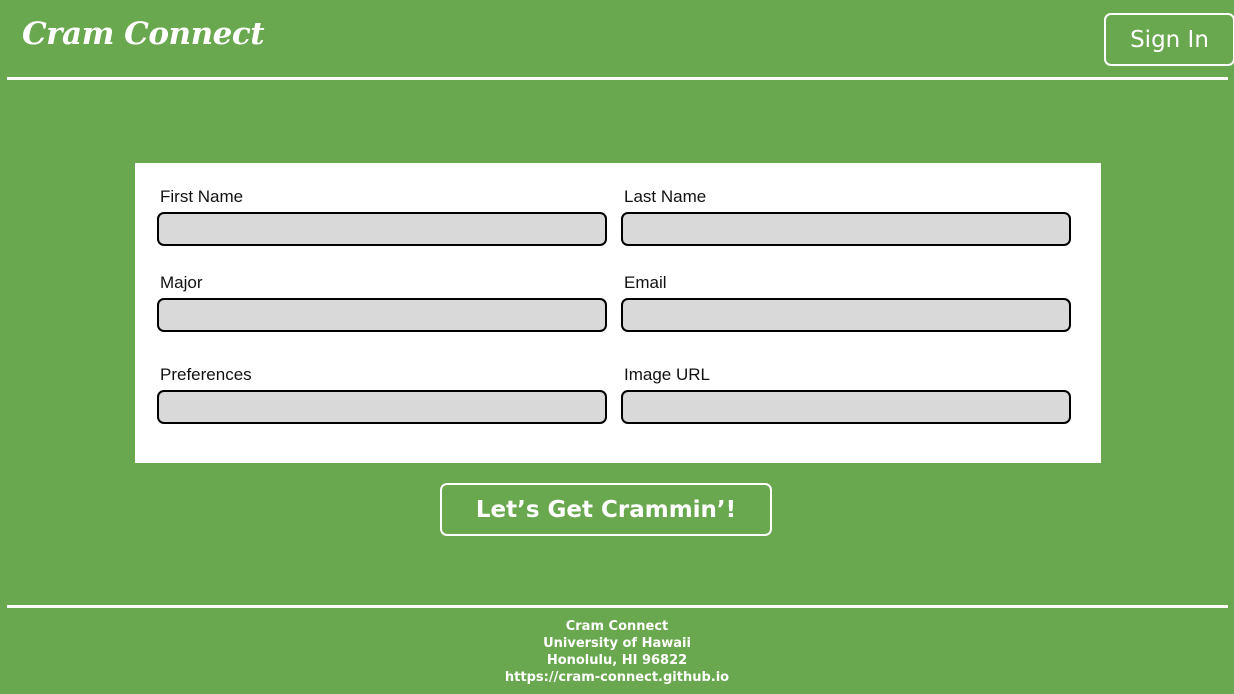 This screenshot has width=1234, height=694. I want to click on email-input, so click(846, 315).